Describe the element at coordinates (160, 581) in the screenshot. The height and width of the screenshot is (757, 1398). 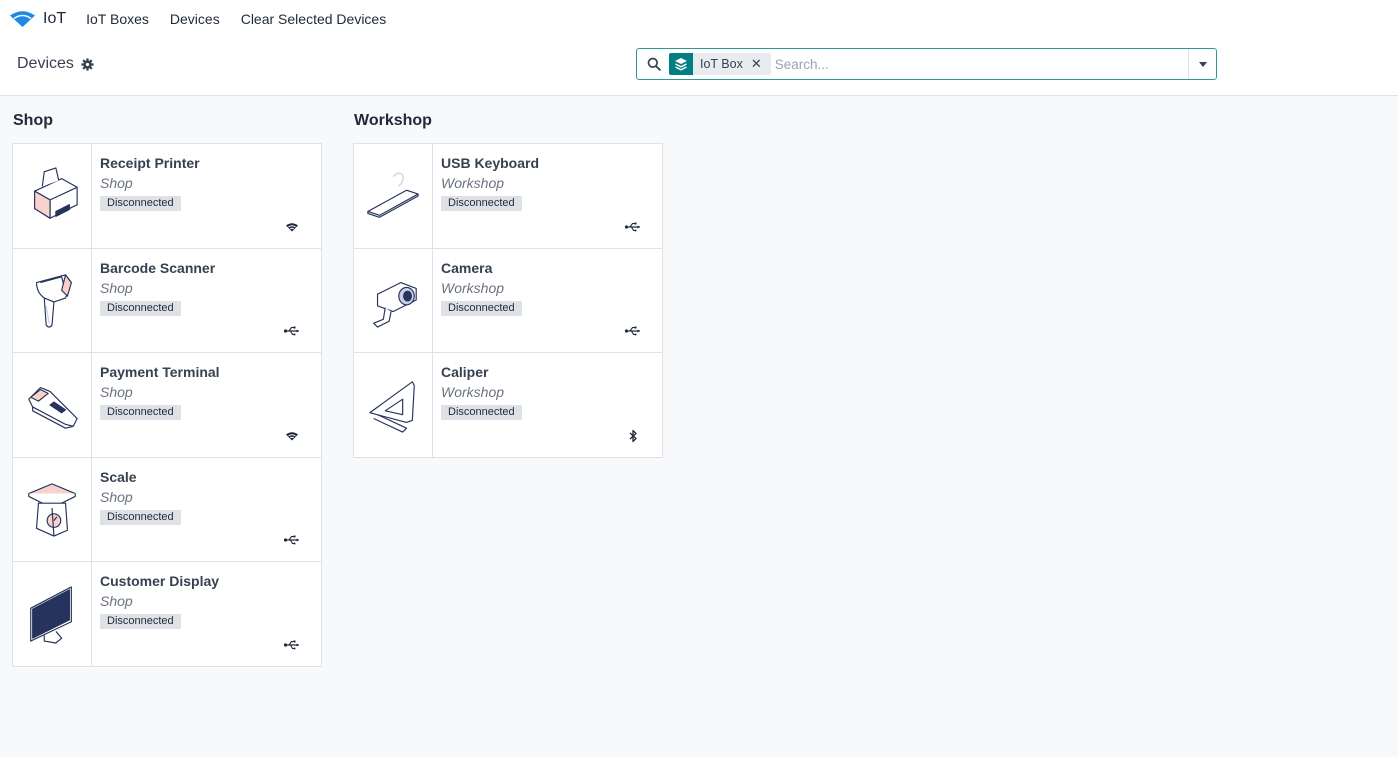
I see `device-name: Customer Display` at that location.